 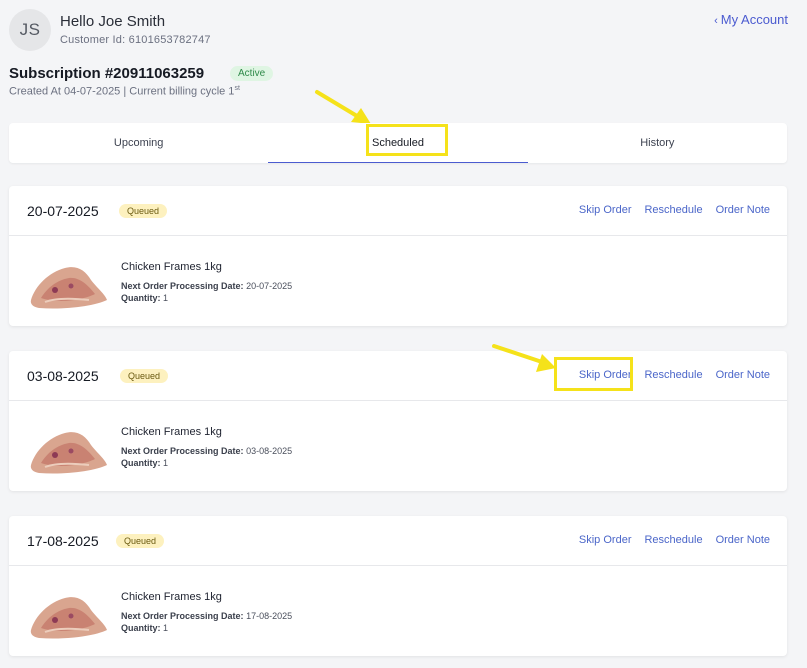 I want to click on customer-id: Customer Id: 6101653782747, so click(x=135, y=40).